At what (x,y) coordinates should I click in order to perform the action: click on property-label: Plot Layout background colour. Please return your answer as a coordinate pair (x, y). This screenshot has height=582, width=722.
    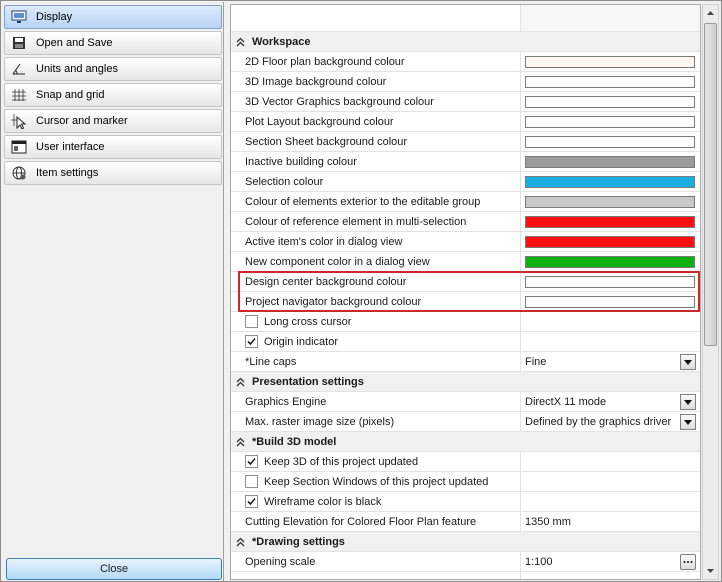
    Looking at the image, I should click on (376, 121).